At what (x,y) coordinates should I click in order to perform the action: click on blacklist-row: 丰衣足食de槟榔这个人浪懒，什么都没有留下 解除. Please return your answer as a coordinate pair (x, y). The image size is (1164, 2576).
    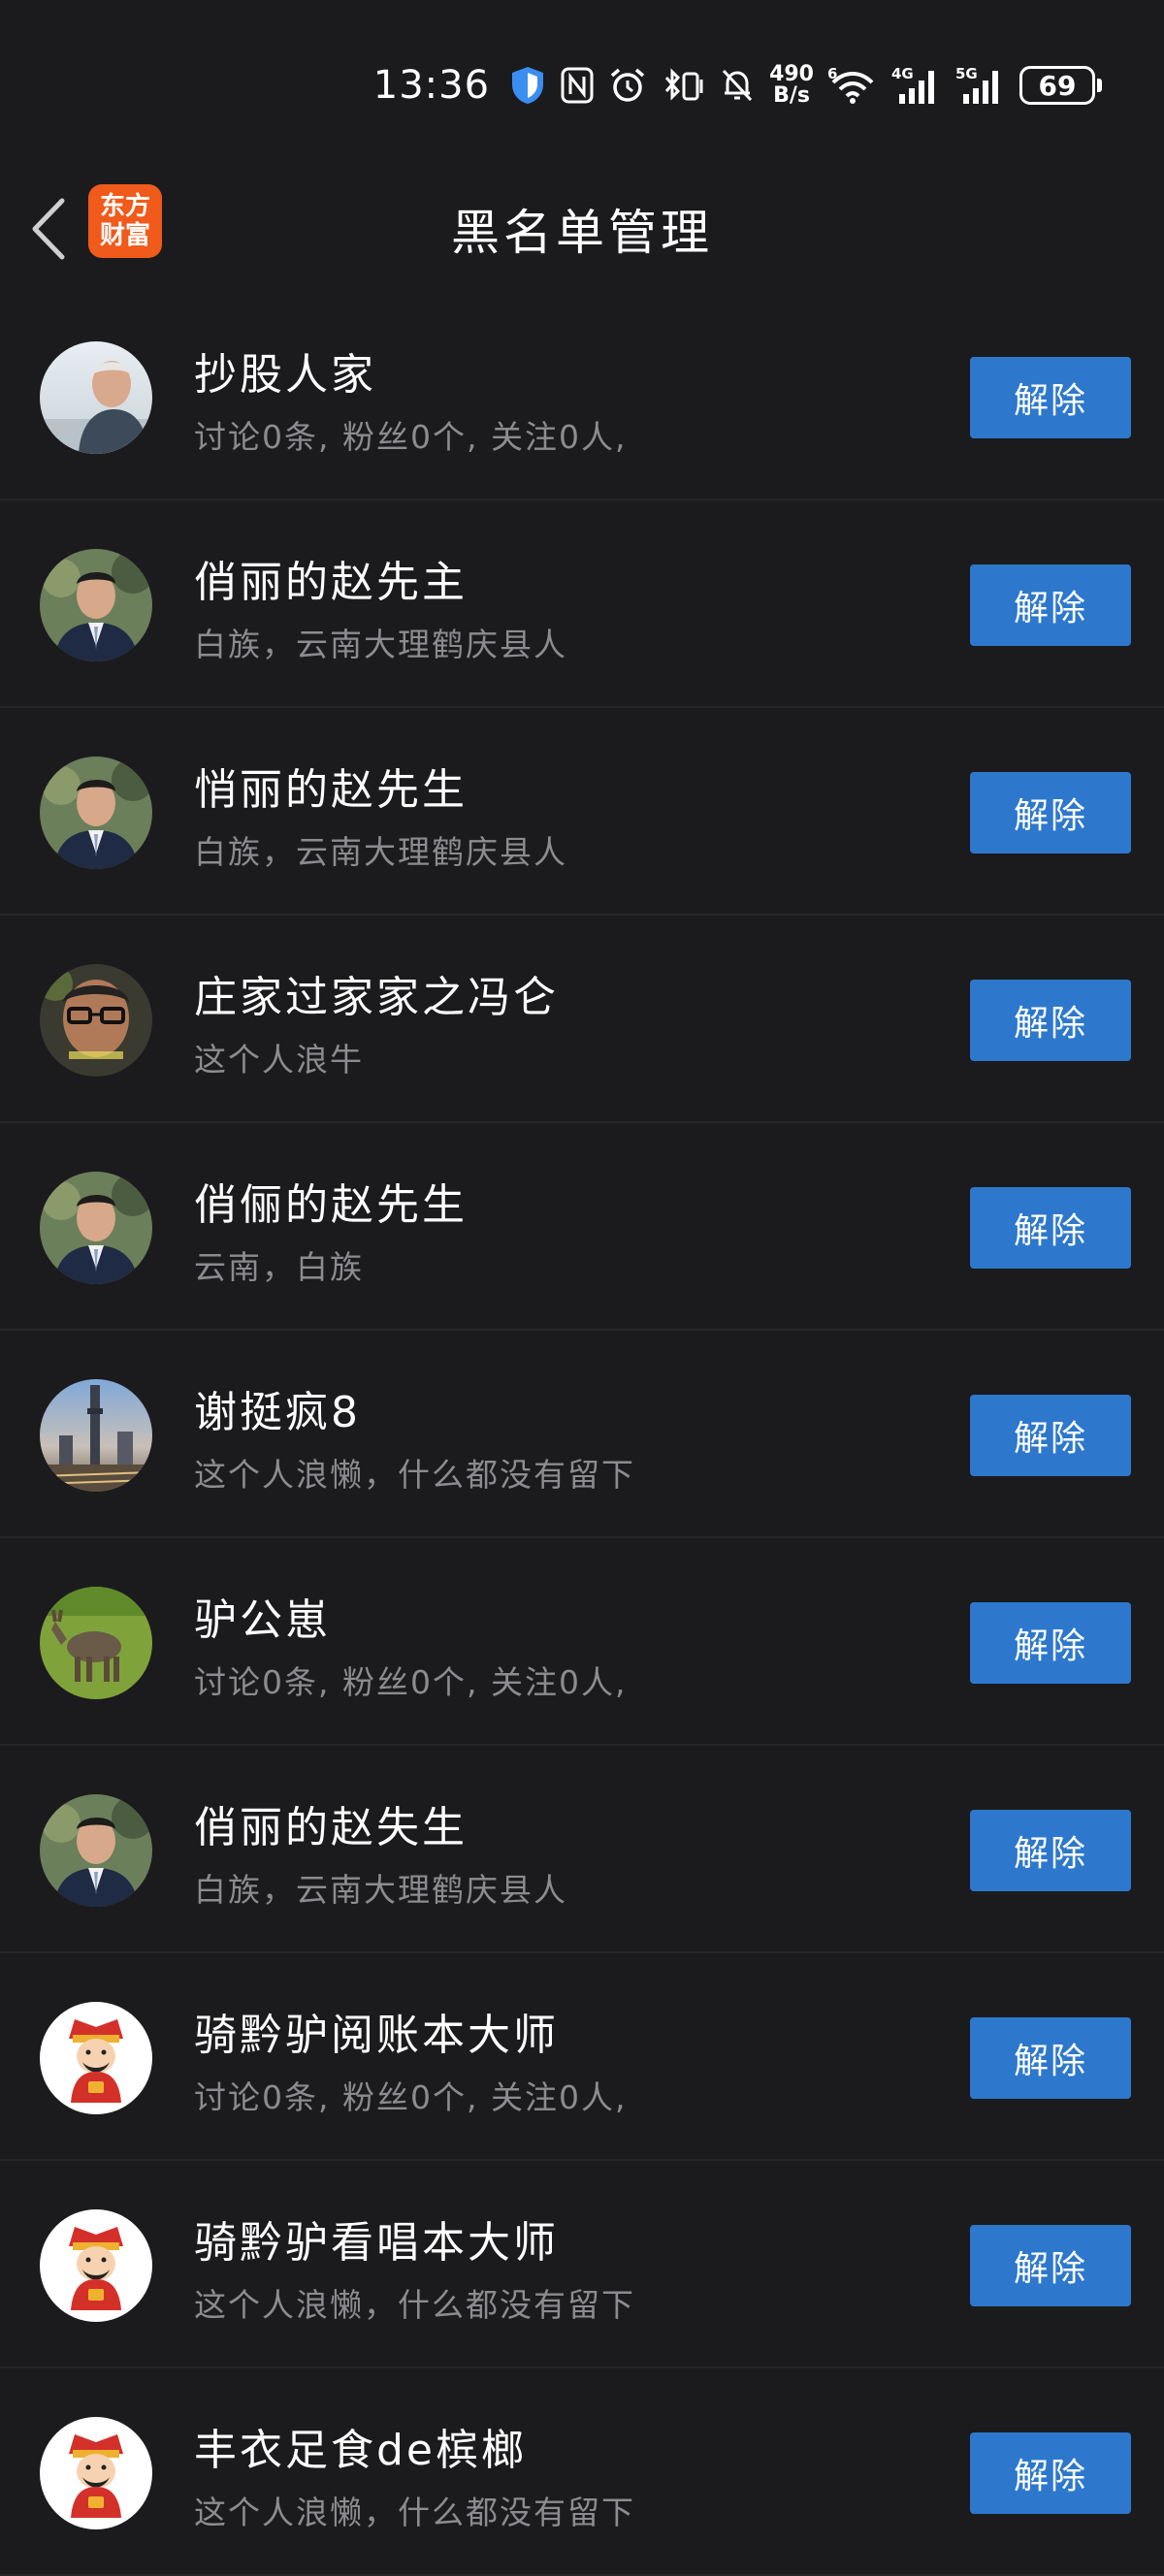
    Looking at the image, I should click on (582, 2472).